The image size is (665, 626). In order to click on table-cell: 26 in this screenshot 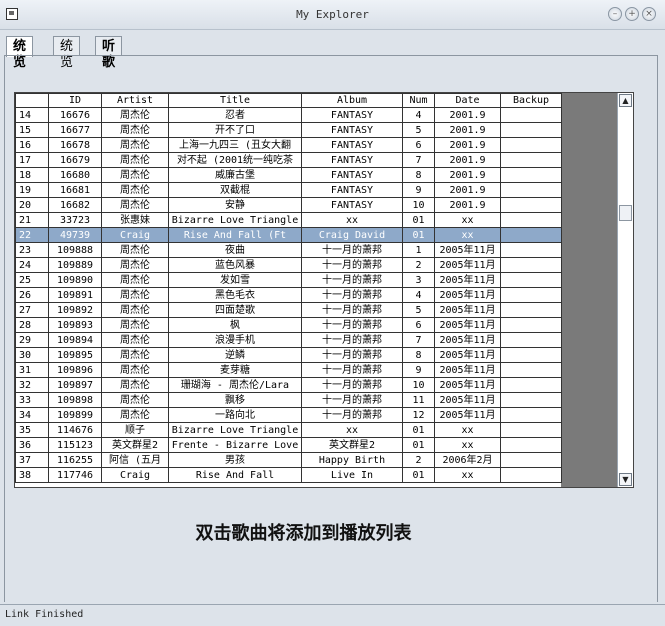, I will do `click(32, 295)`.